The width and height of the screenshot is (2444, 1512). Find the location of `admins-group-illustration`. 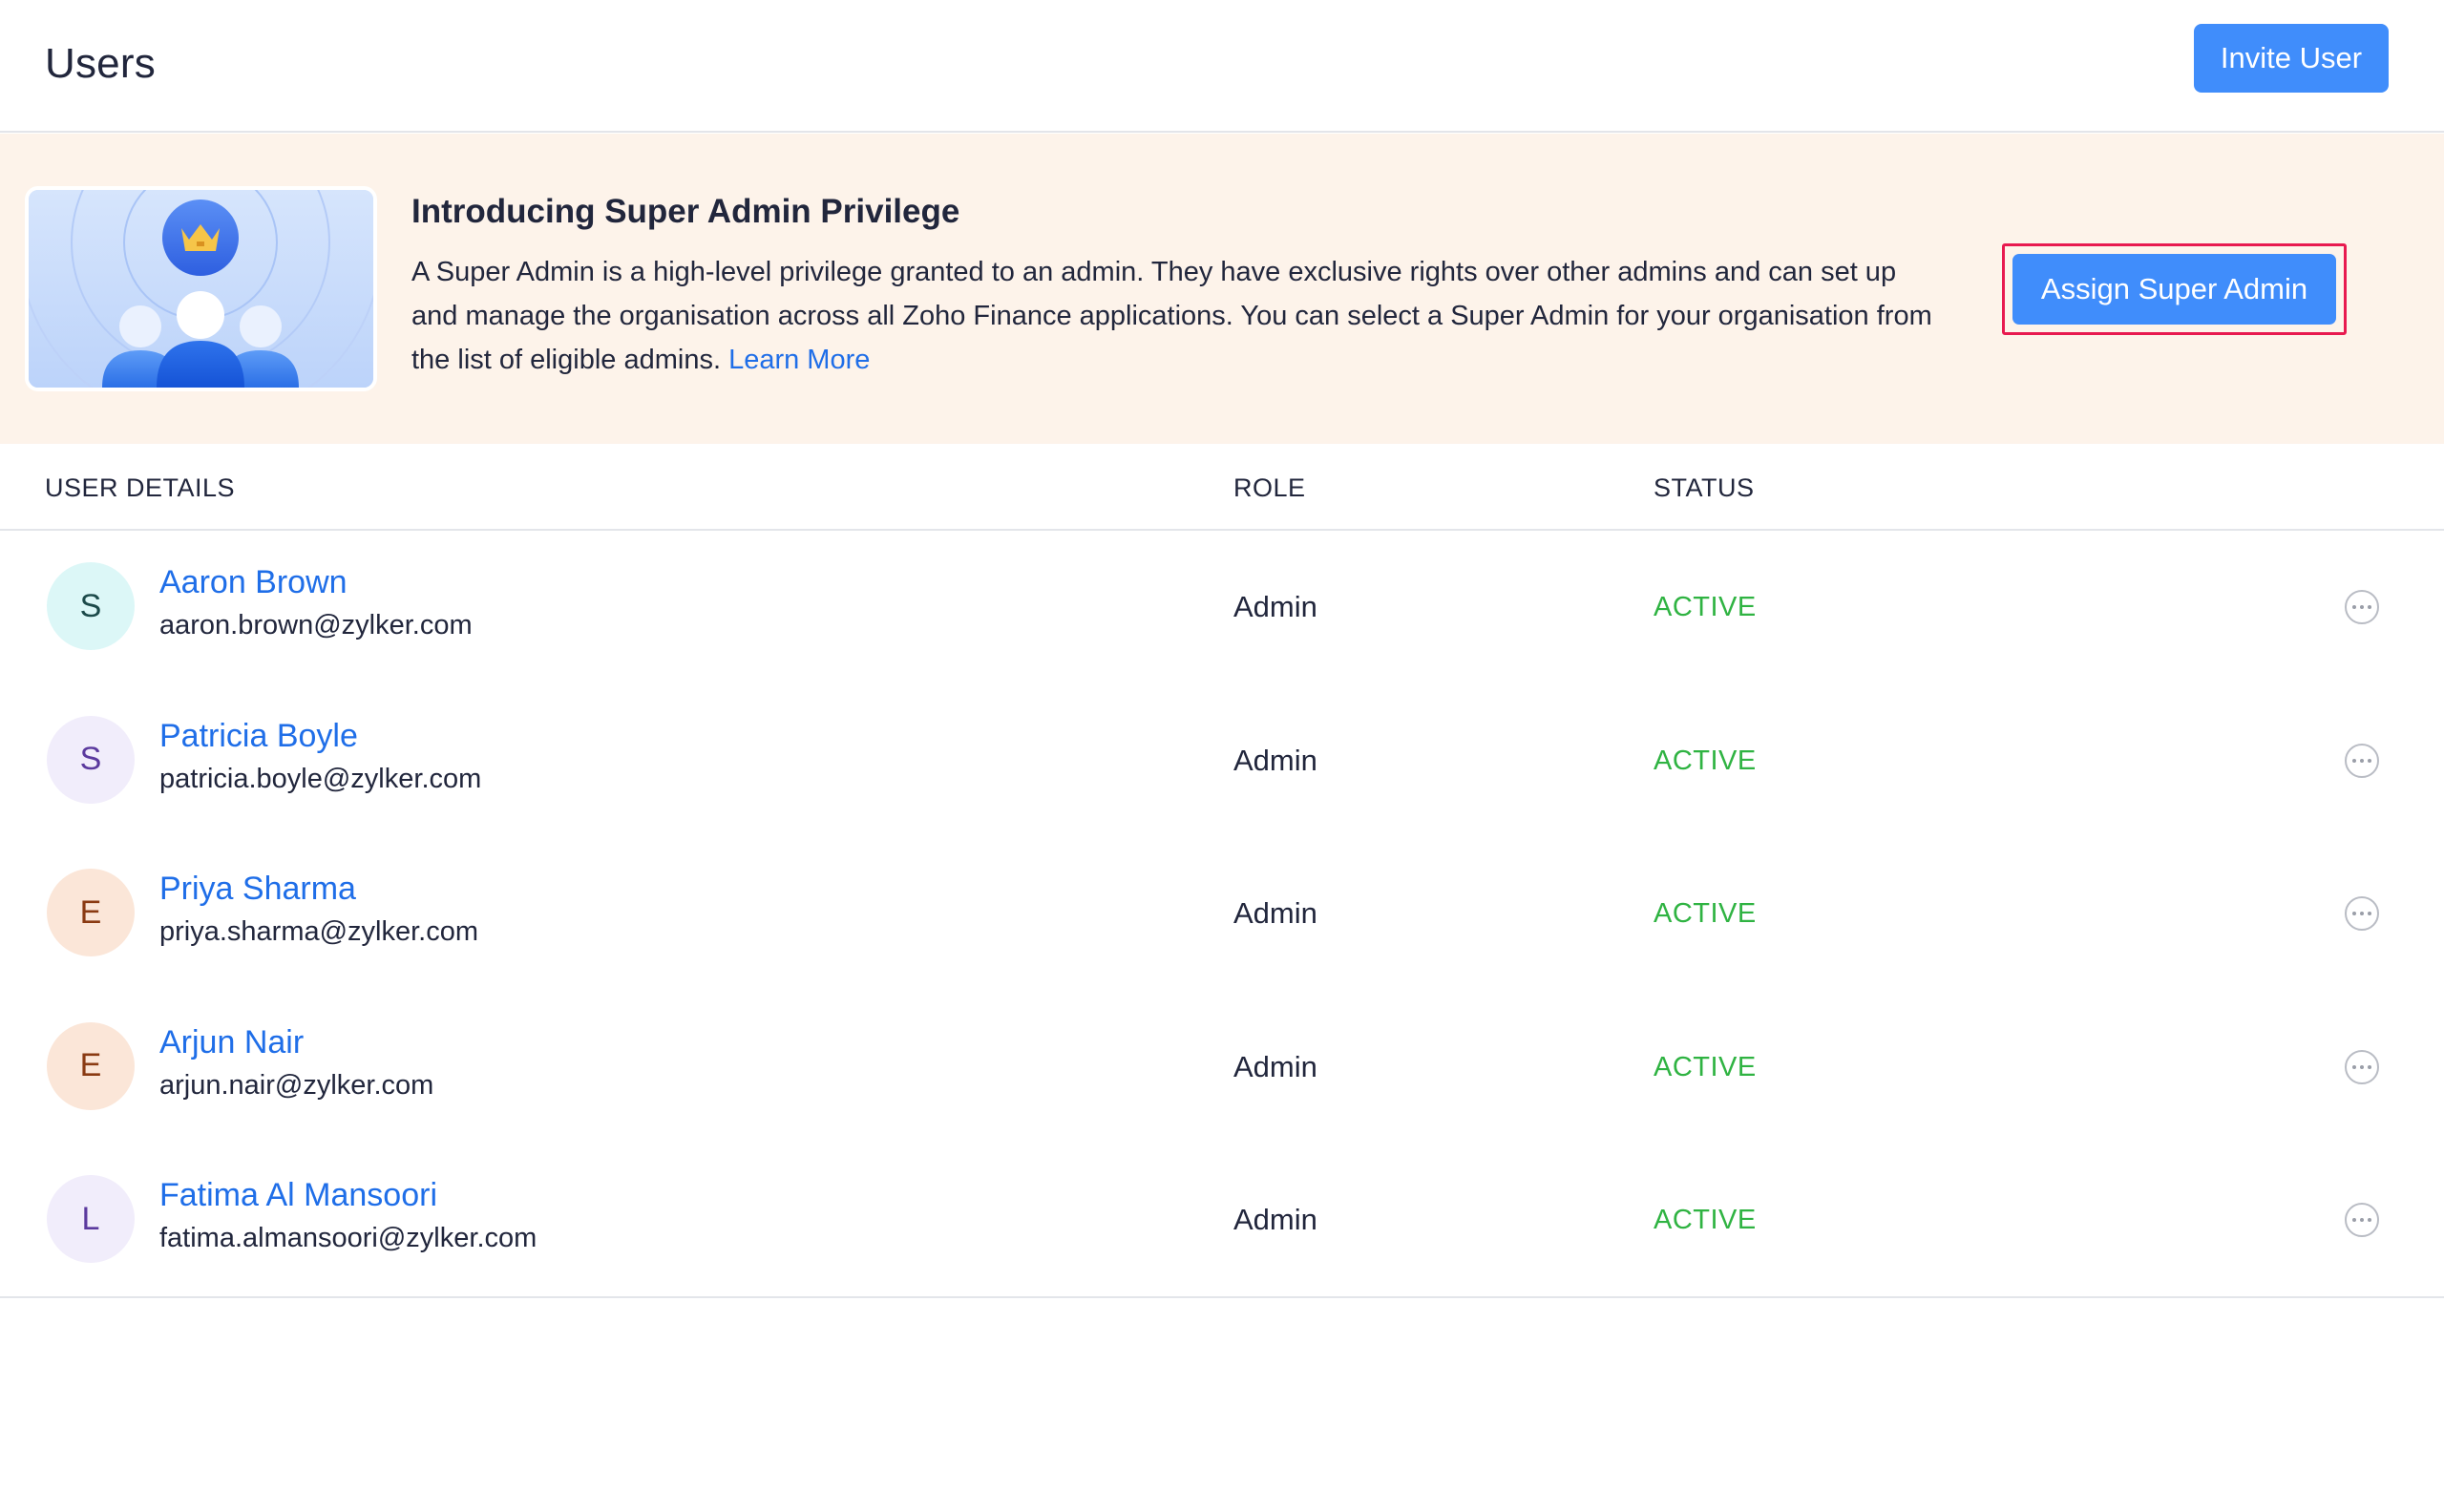

admins-group-illustration is located at coordinates (201, 289).